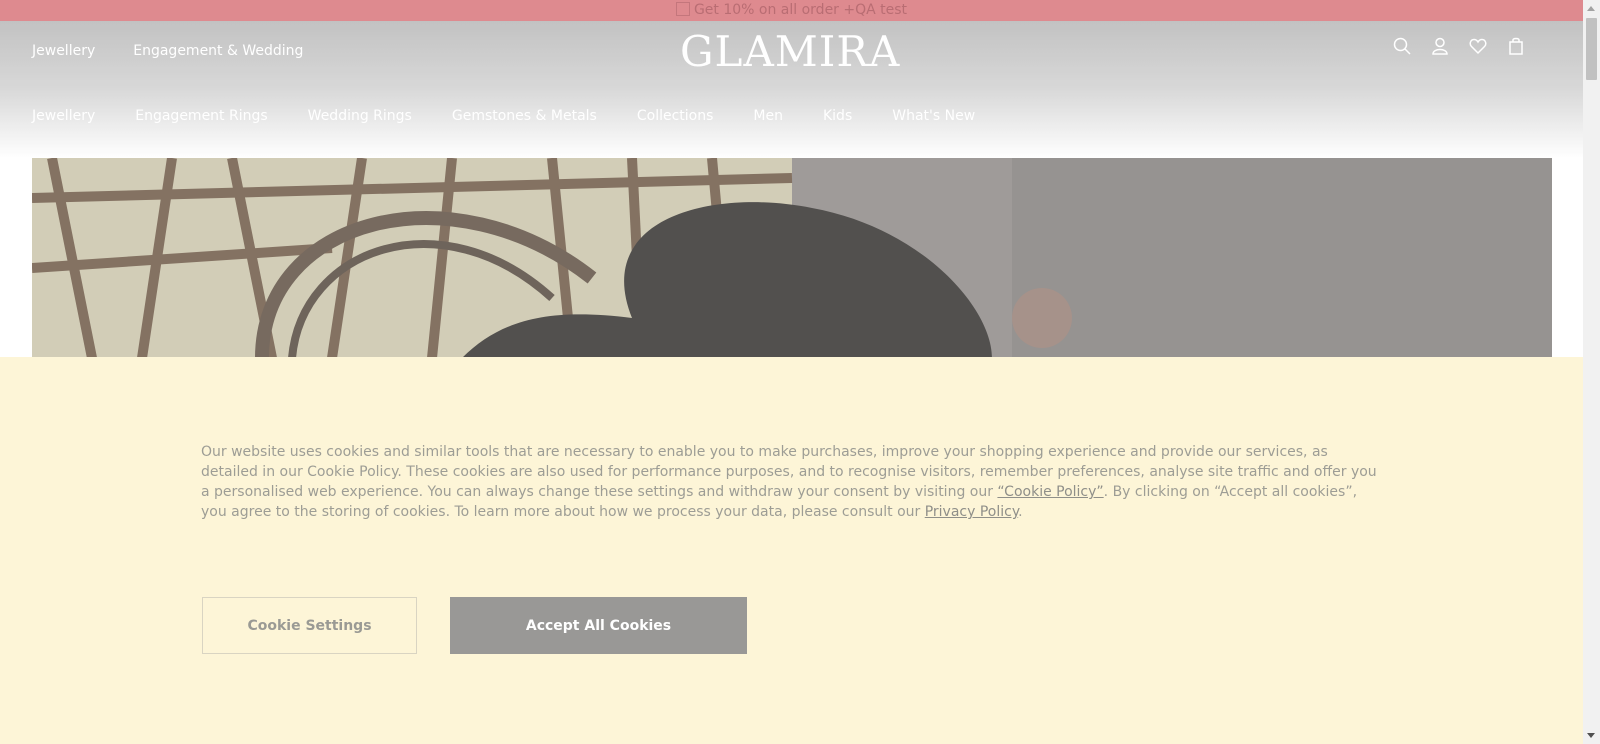  Describe the element at coordinates (971, 512) in the screenshot. I see `privacy-policy-link: Privacy Policy` at that location.